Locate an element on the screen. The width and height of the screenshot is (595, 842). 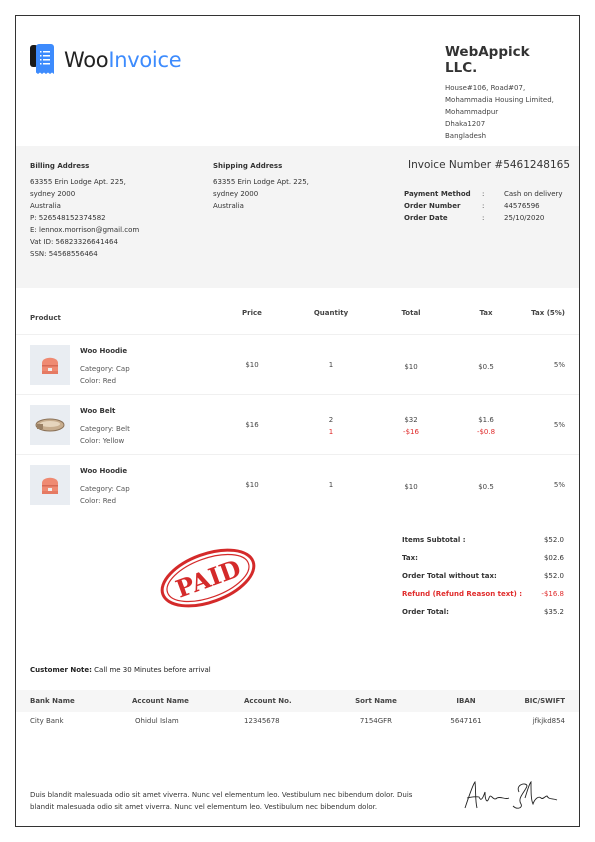
tax-refund: -$0.8 is located at coordinates (486, 432).